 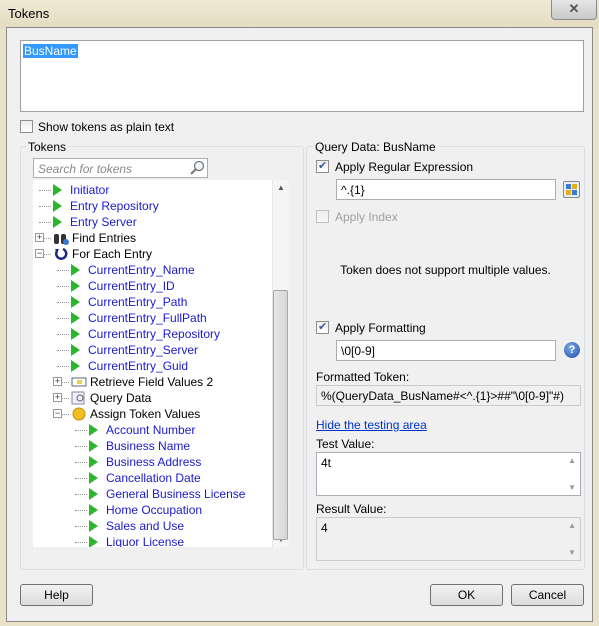 What do you see at coordinates (26, 126) in the screenshot?
I see `plain-text-checkbox` at bounding box center [26, 126].